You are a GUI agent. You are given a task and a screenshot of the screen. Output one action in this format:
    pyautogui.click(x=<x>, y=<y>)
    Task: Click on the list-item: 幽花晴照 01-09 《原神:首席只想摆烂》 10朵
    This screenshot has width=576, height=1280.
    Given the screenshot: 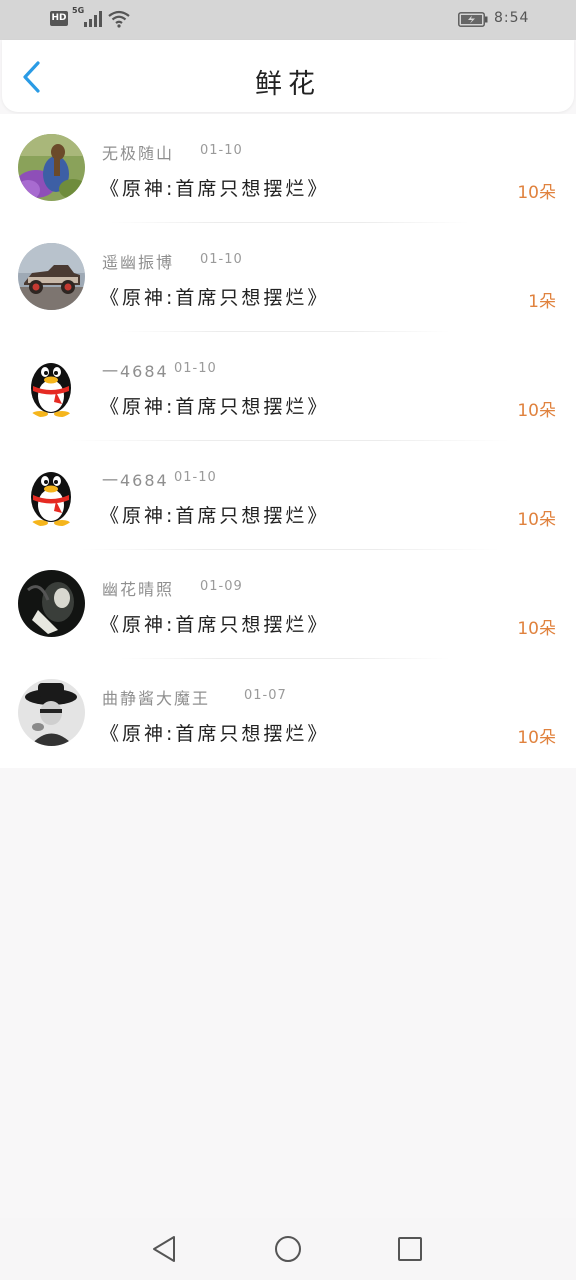 What is the action you would take?
    pyautogui.click(x=288, y=604)
    